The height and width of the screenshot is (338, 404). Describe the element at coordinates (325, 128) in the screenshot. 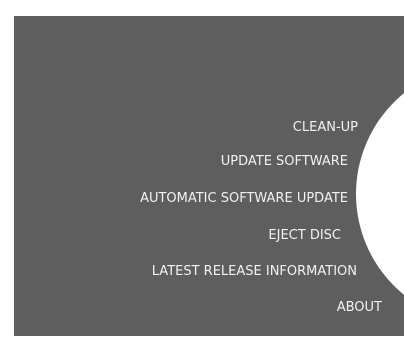

I see `menu-item-clean-up: CLEAN-UP` at that location.